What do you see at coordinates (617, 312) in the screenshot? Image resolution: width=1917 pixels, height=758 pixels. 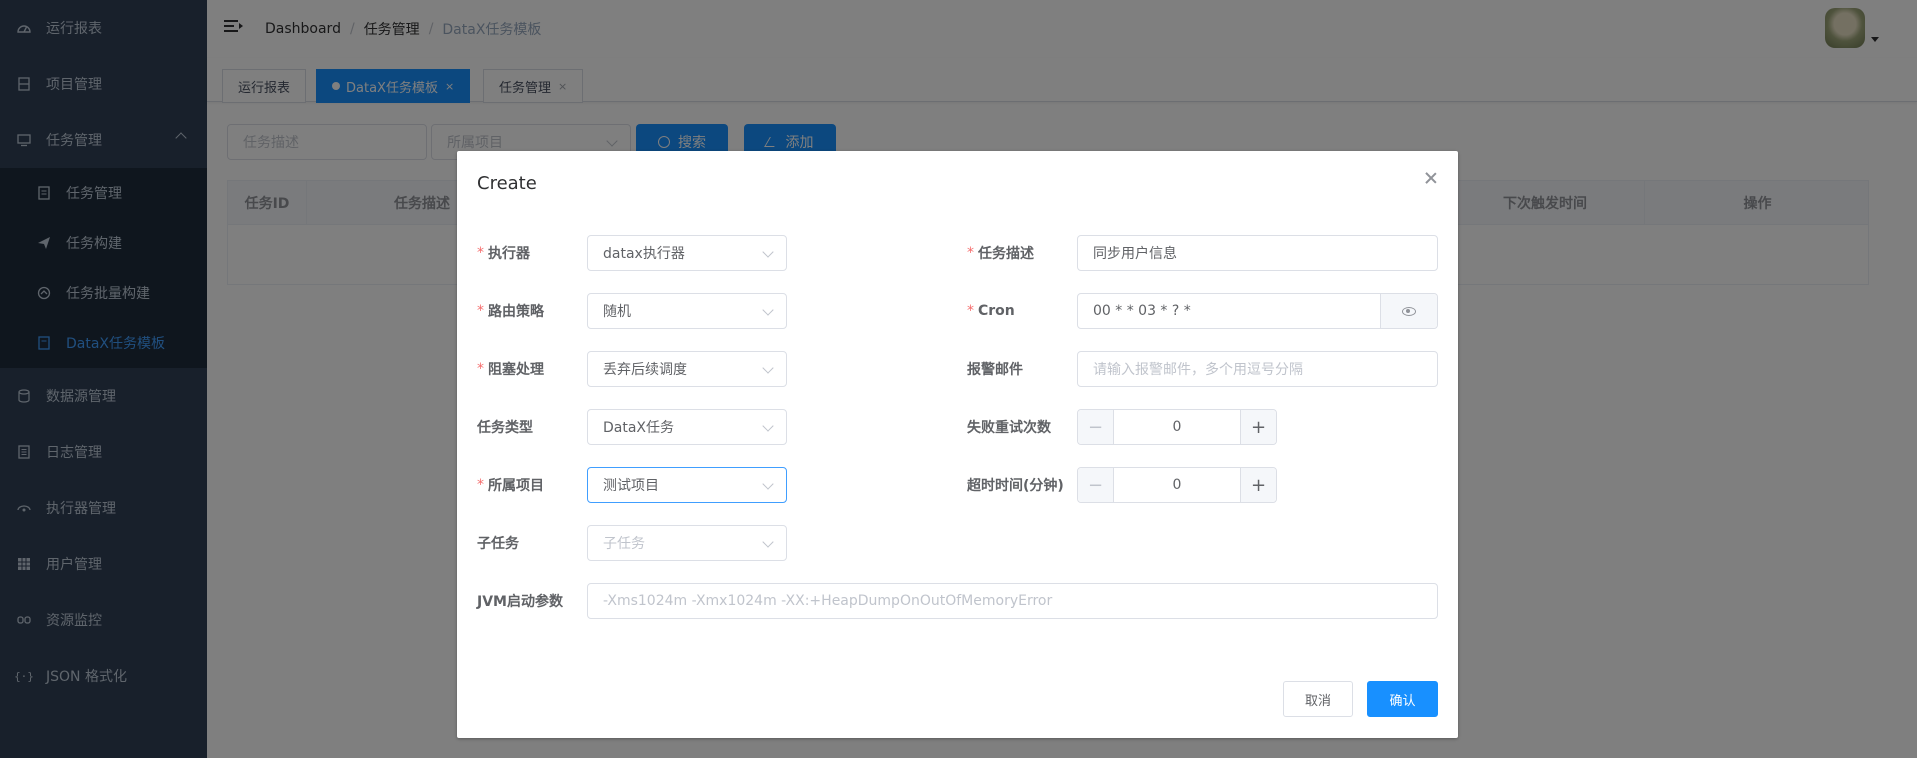 I see `select-value: 随机` at bounding box center [617, 312].